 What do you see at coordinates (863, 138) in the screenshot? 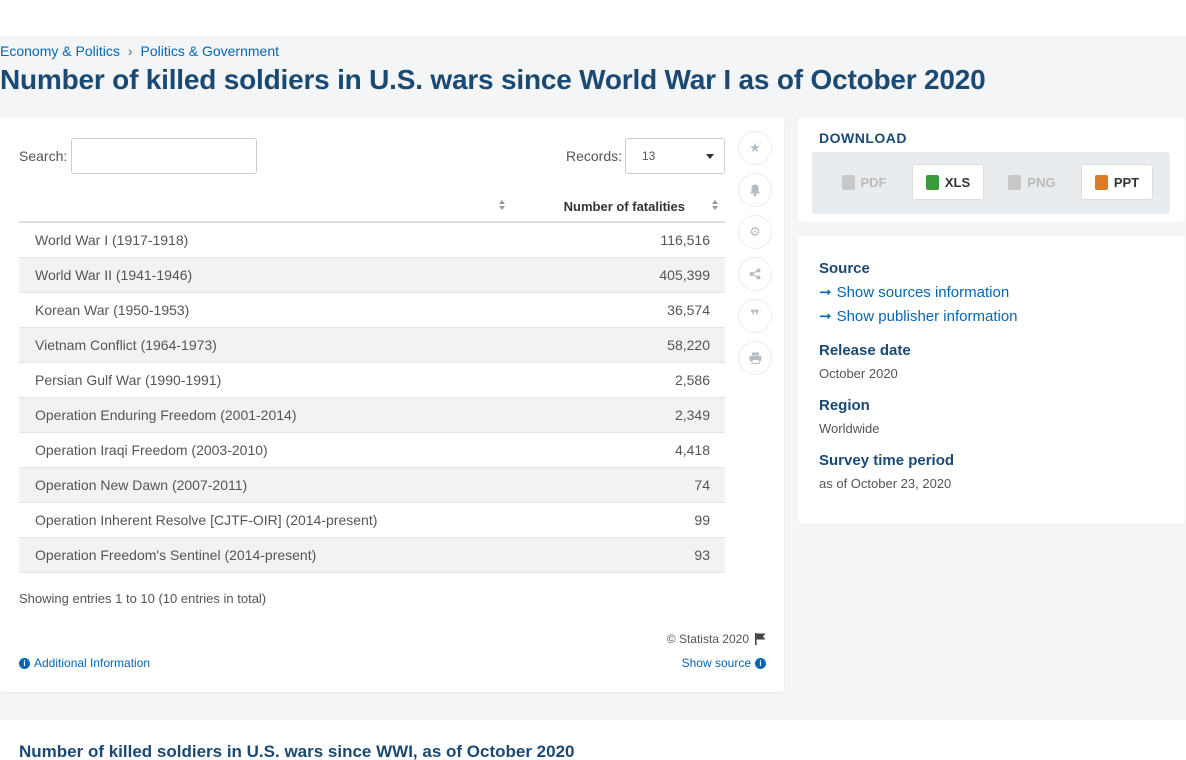
I see `download-title: DOWNLOAD` at bounding box center [863, 138].